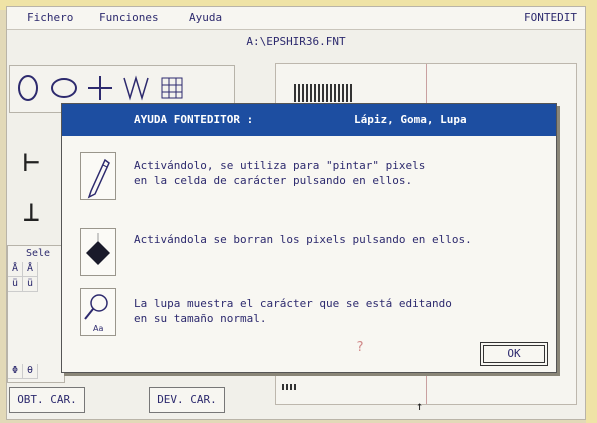 The image size is (597, 423). What do you see at coordinates (98, 176) in the screenshot?
I see `pencil-icon` at bounding box center [98, 176].